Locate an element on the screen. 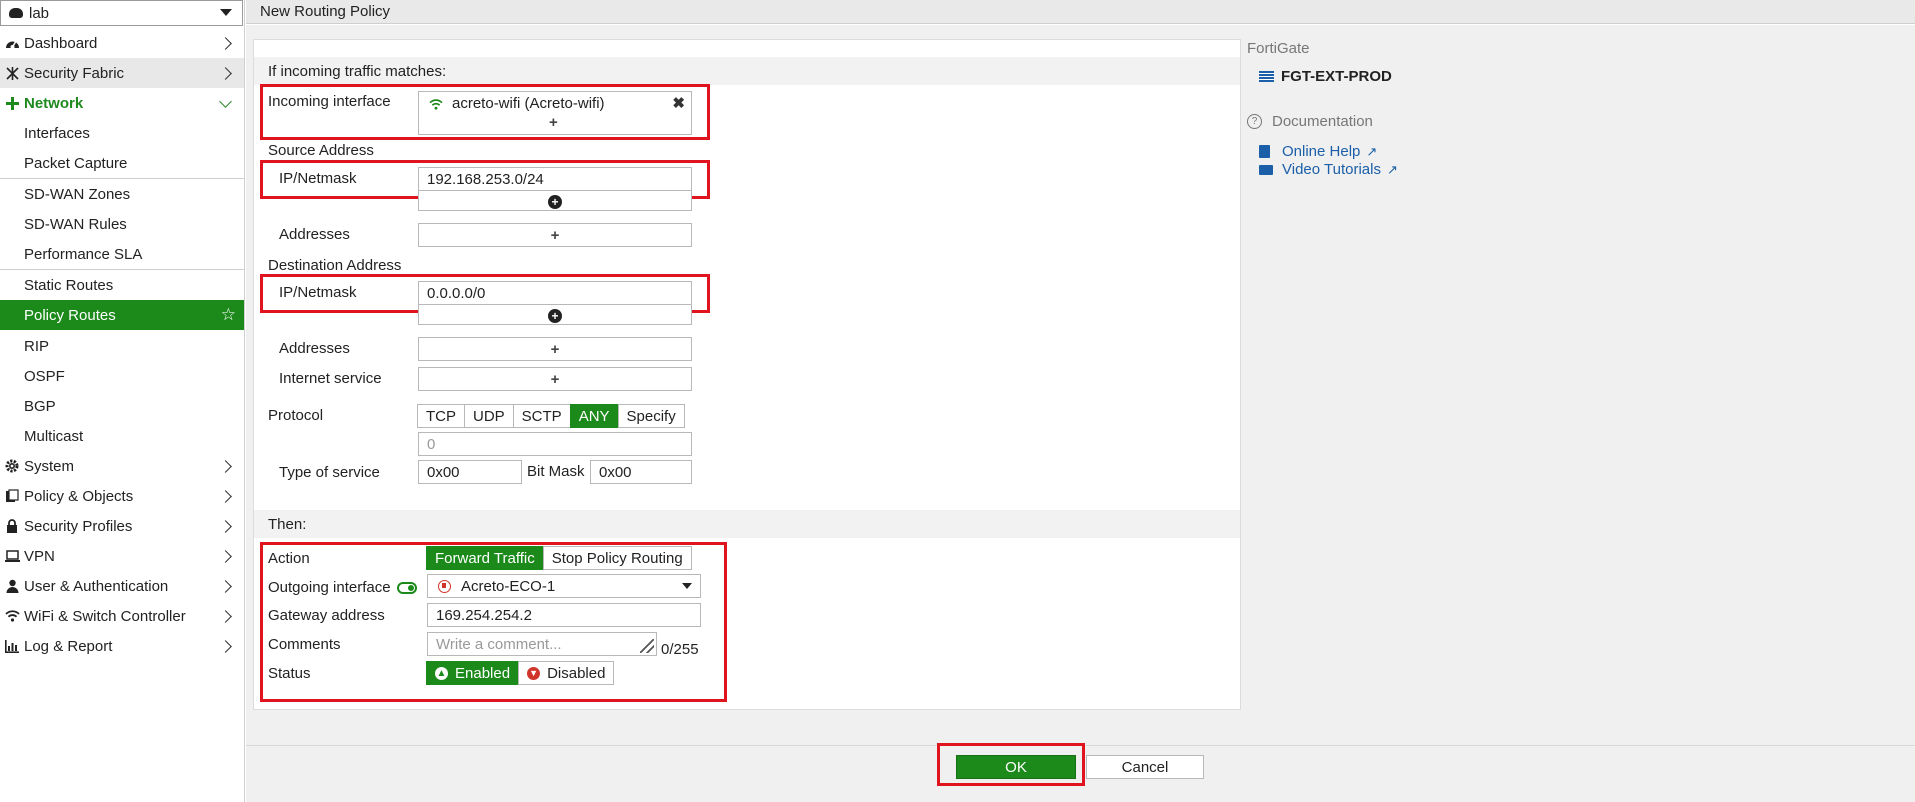 The image size is (1915, 802). sidebar-item-bgp: BGP is located at coordinates (122, 406).